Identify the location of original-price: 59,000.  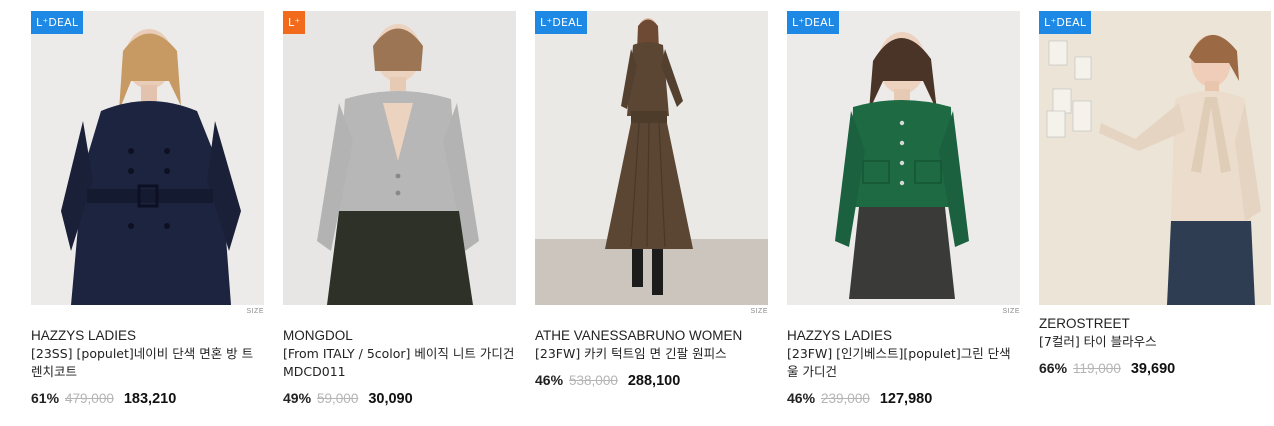
(338, 398).